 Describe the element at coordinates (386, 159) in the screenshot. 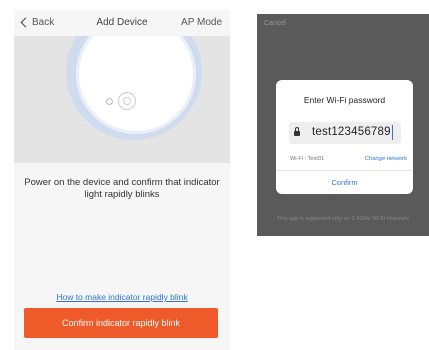

I see `change-network-link: Change network` at that location.